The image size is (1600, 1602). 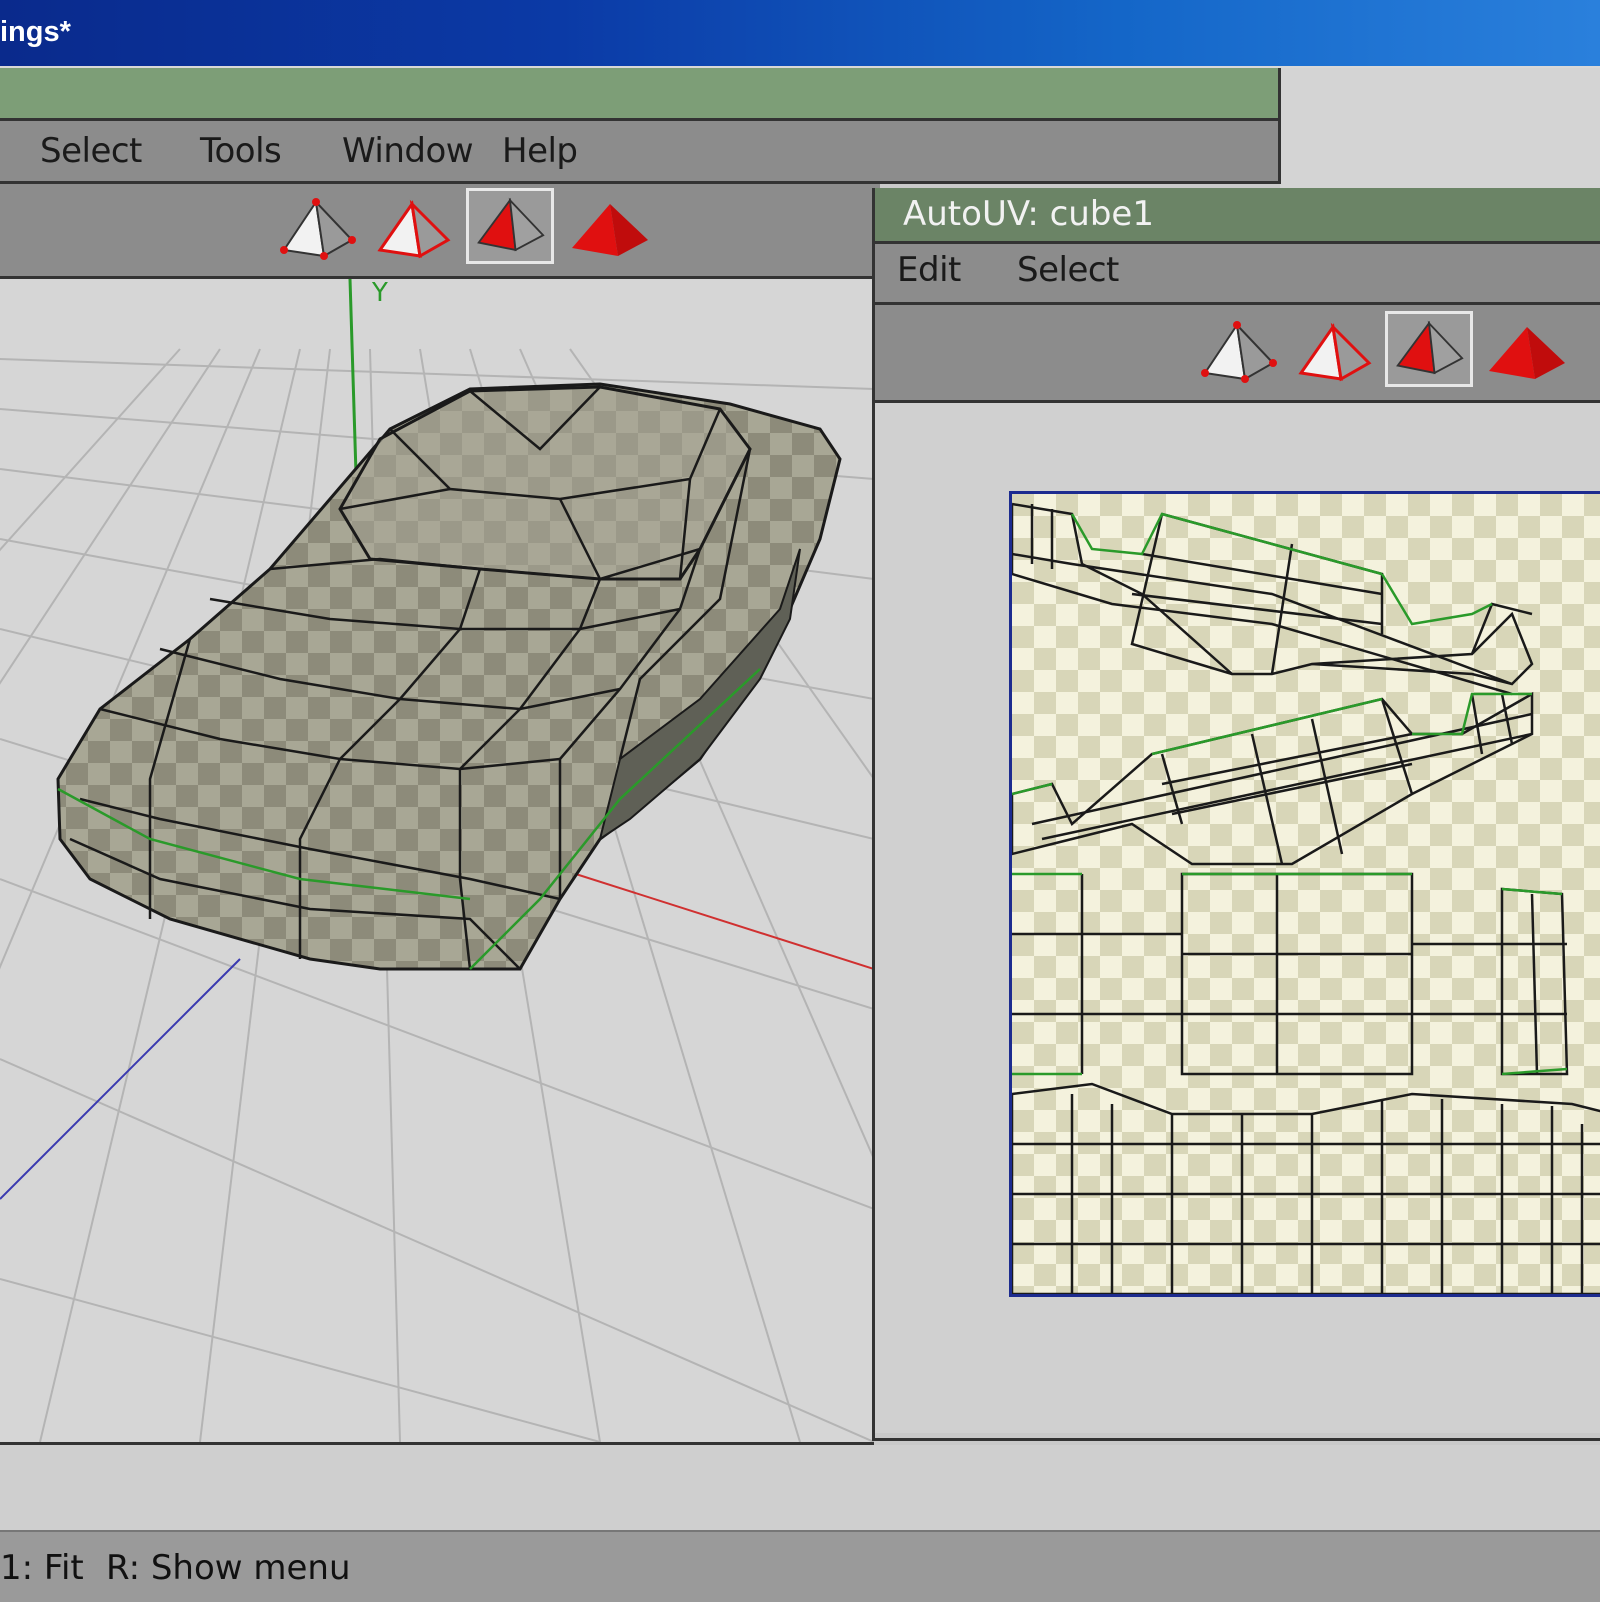 What do you see at coordinates (241, 151) in the screenshot?
I see `menu-tools: Tools` at bounding box center [241, 151].